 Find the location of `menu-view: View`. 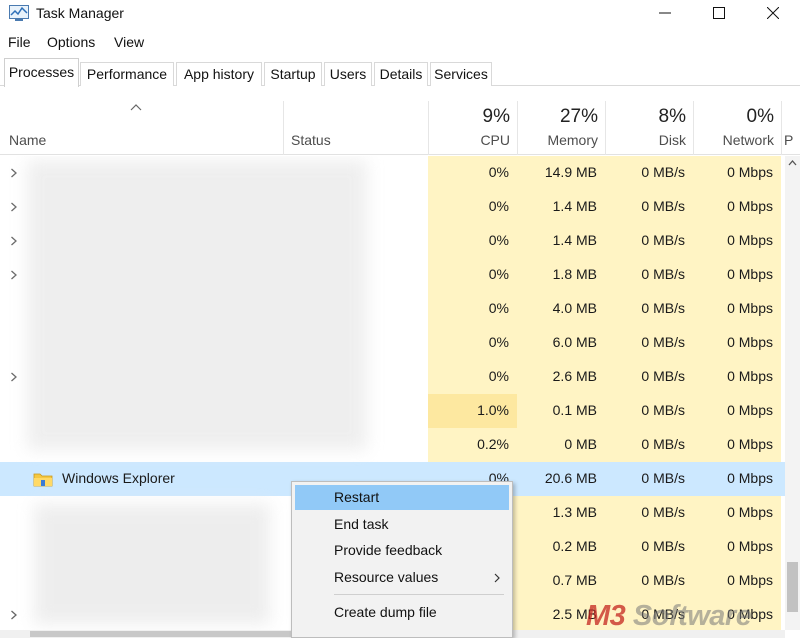

menu-view: View is located at coordinates (129, 42).